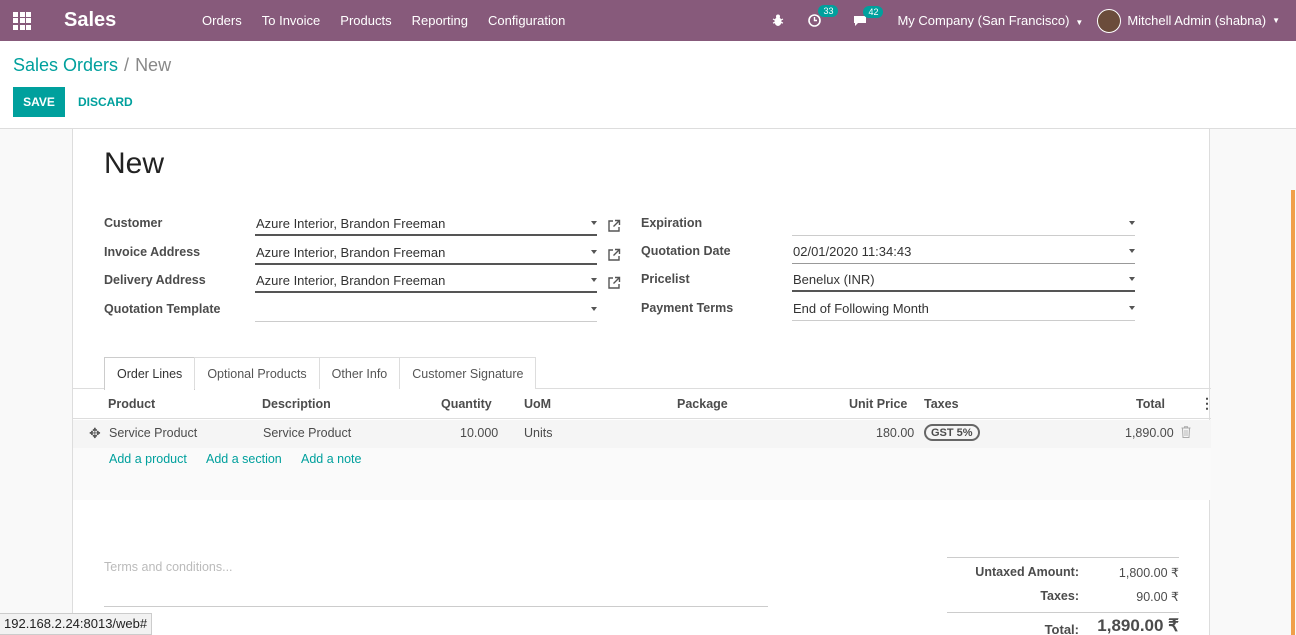 This screenshot has width=1296, height=635. Describe the element at coordinates (153, 433) in the screenshot. I see `row-product: Service Product` at that location.